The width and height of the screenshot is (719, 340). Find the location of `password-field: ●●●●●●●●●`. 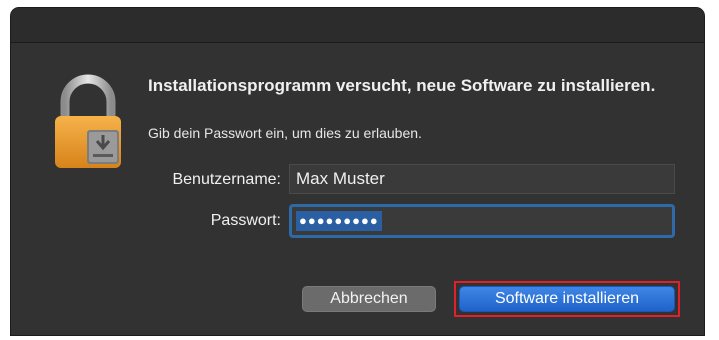

password-field: ●●●●●●●●● is located at coordinates (482, 221).